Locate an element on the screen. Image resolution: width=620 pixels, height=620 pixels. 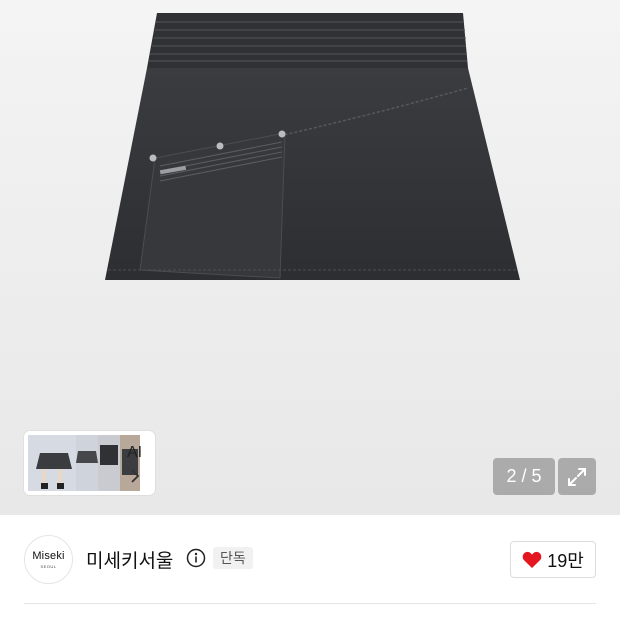
ai-styling-card is located at coordinates (89, 463).